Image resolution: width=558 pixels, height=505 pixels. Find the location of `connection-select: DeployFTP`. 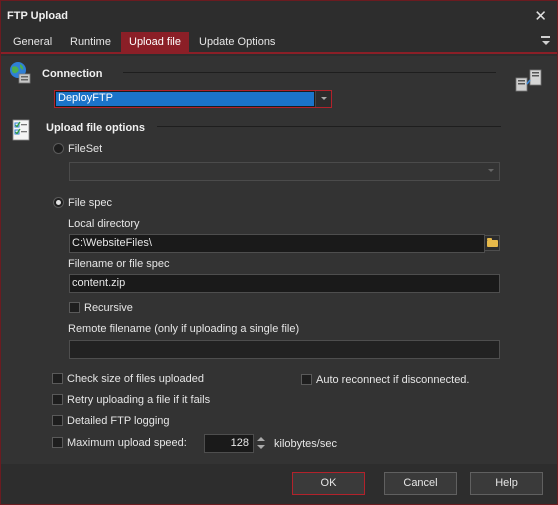

connection-select: DeployFTP is located at coordinates (193, 99).